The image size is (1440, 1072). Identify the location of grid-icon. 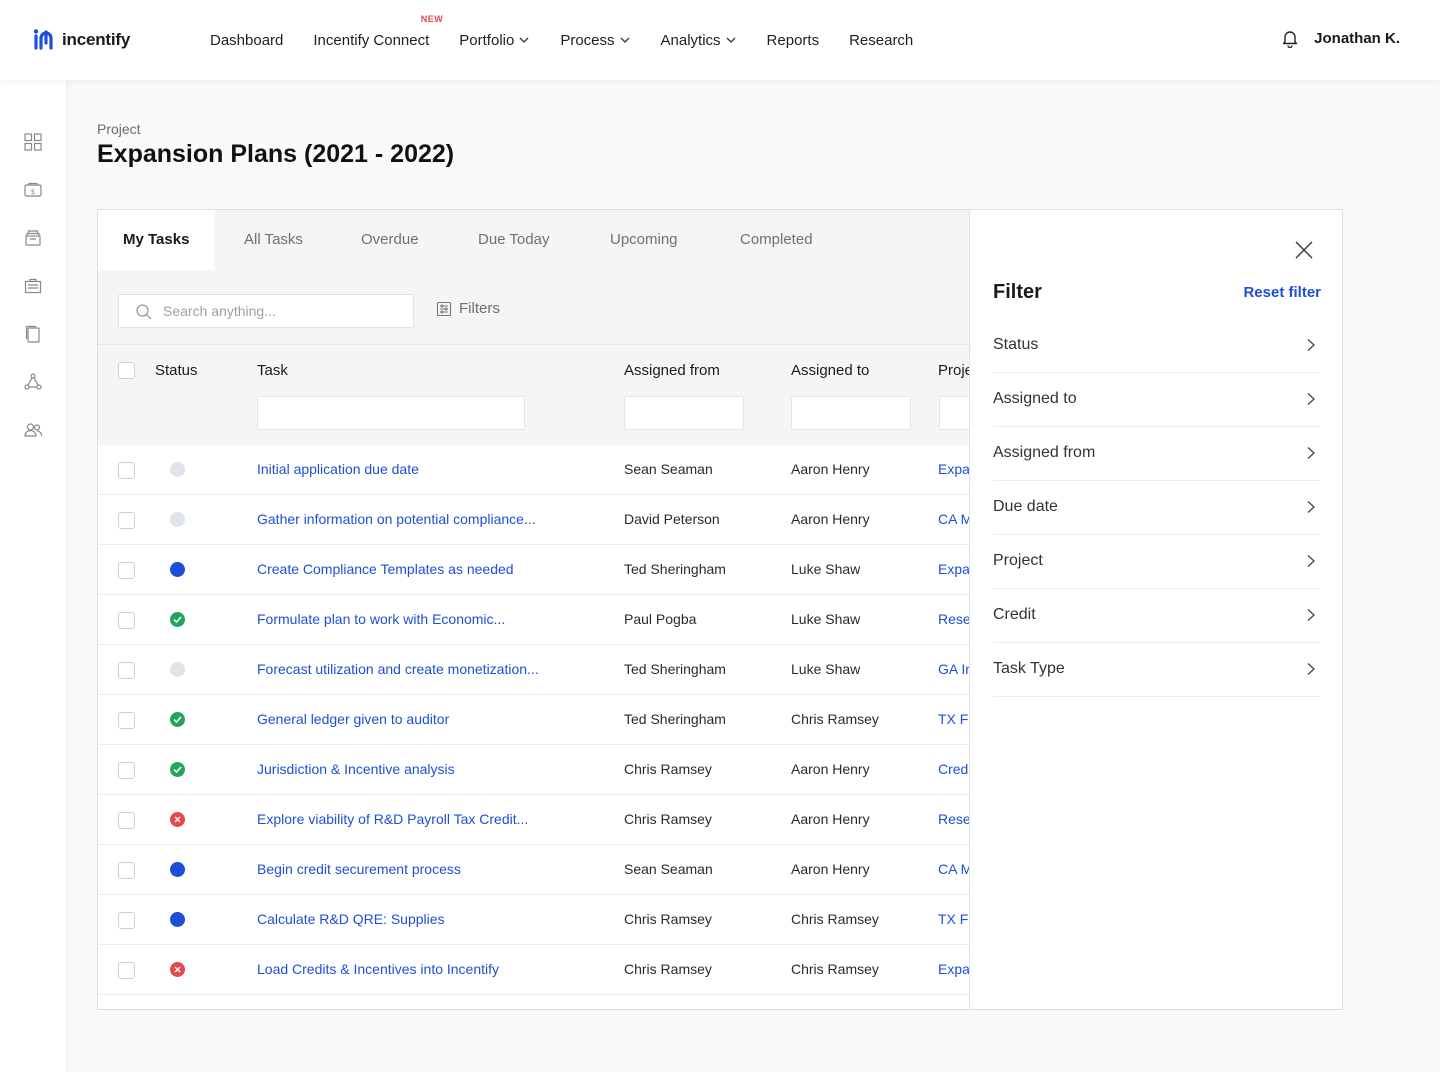
(33, 142).